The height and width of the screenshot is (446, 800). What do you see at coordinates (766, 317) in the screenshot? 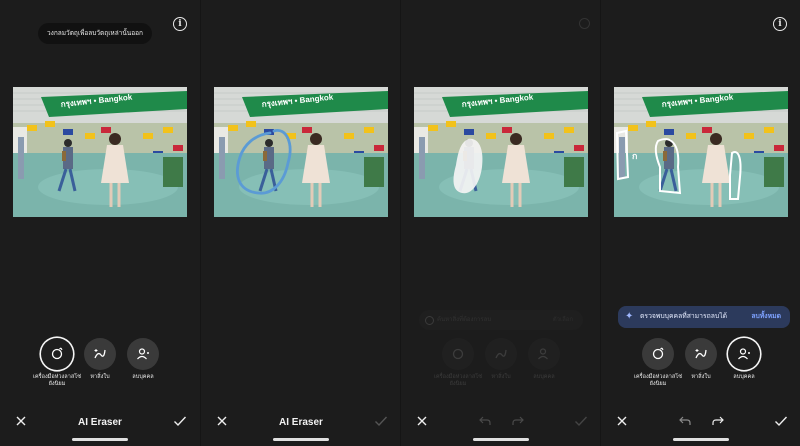
I see `remove-all-button: ลบทั้งหมด` at bounding box center [766, 317].